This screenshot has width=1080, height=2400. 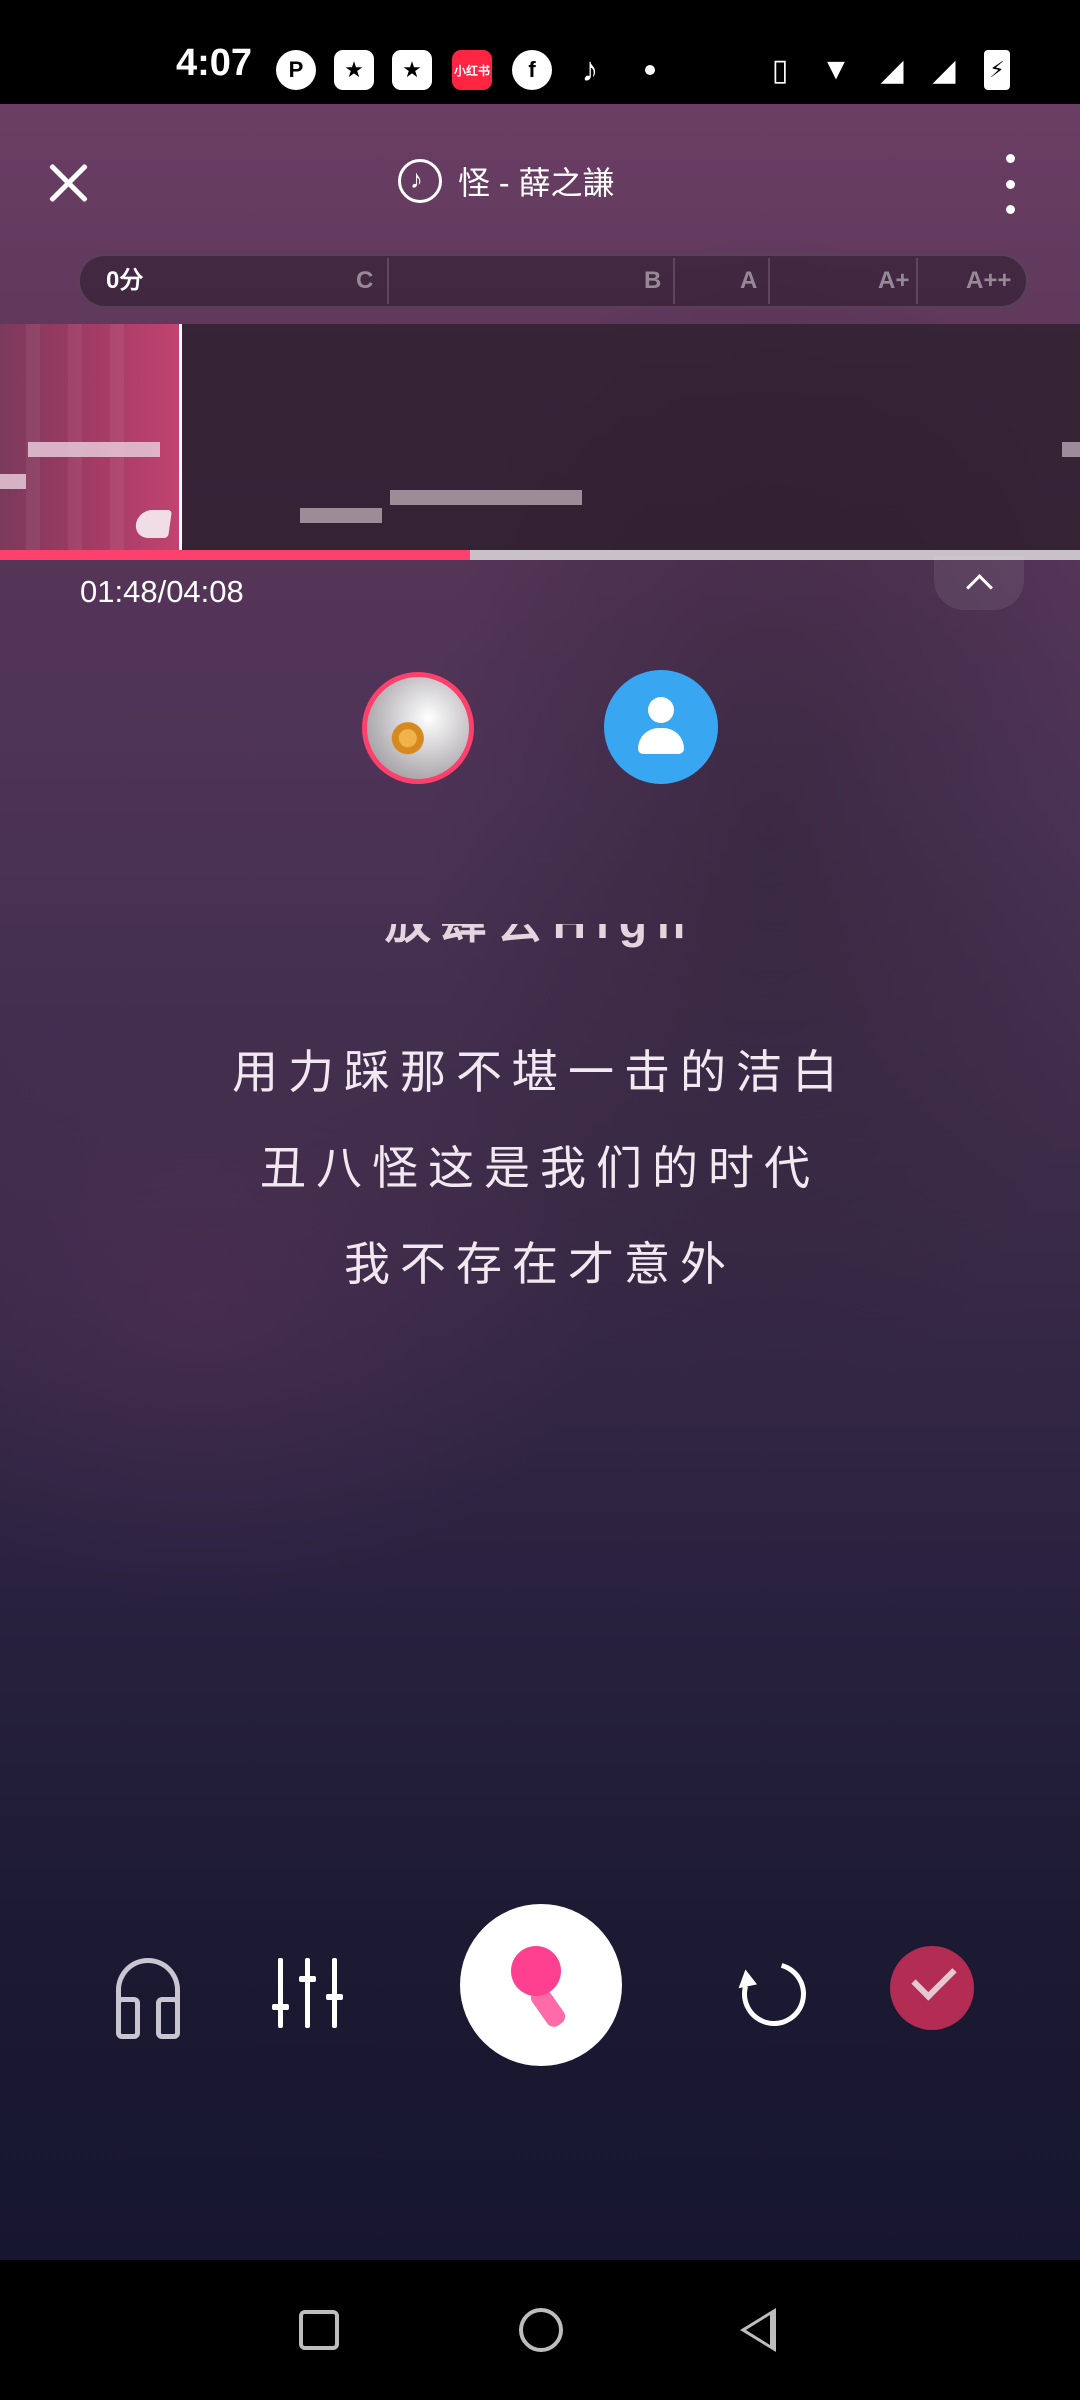 What do you see at coordinates (553, 281) in the screenshot?
I see `score-bar: 0分 C B A A+ A++` at bounding box center [553, 281].